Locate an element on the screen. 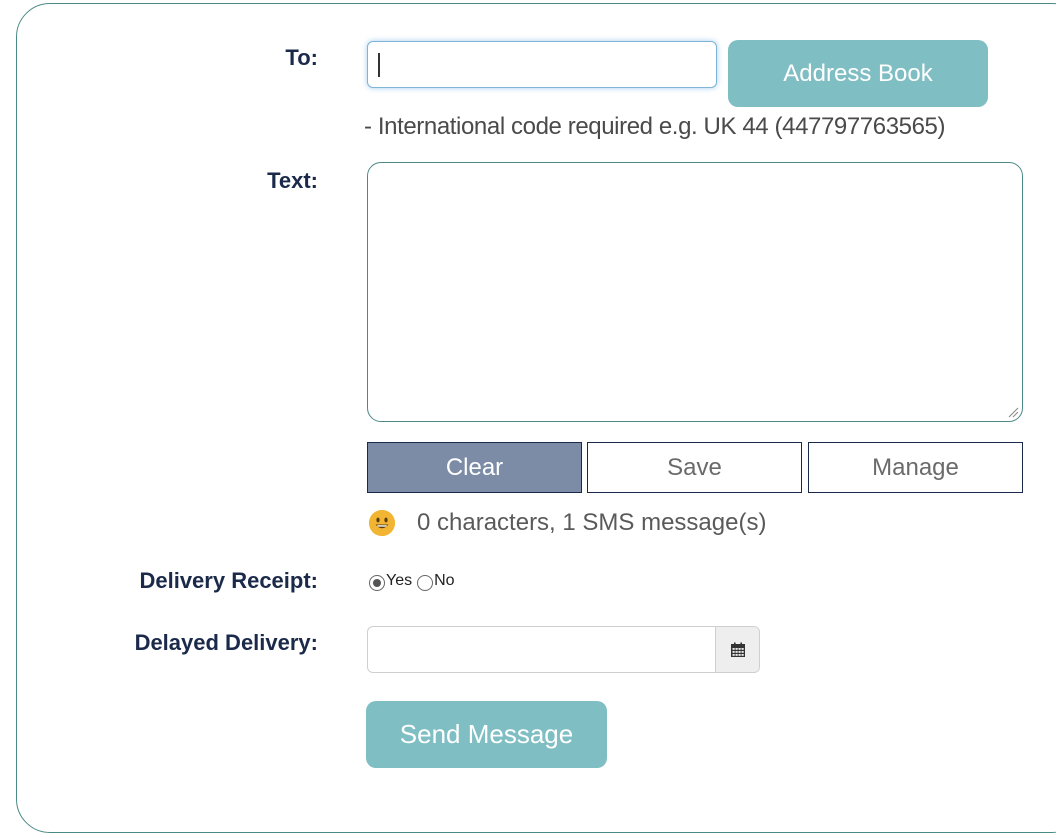 The width and height of the screenshot is (1056, 833). character-counter: 0 characters, 1 SMS message(s) is located at coordinates (567, 523).